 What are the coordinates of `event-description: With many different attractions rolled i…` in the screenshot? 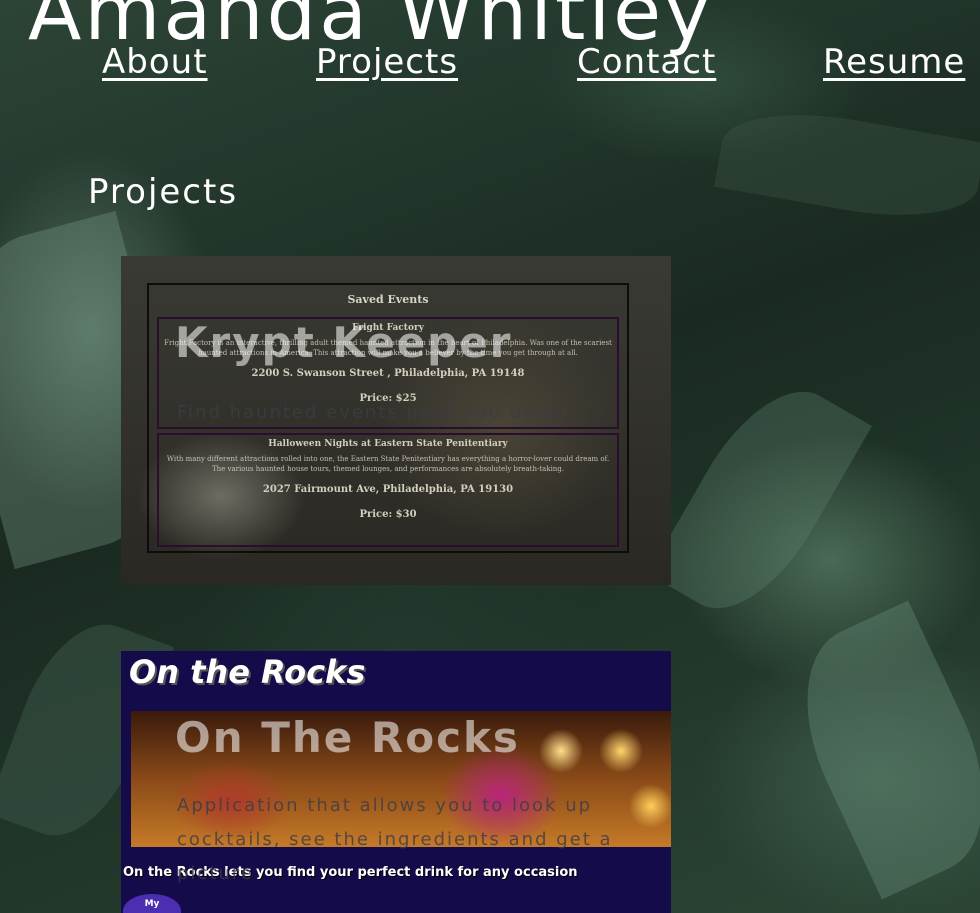 It's located at (388, 464).